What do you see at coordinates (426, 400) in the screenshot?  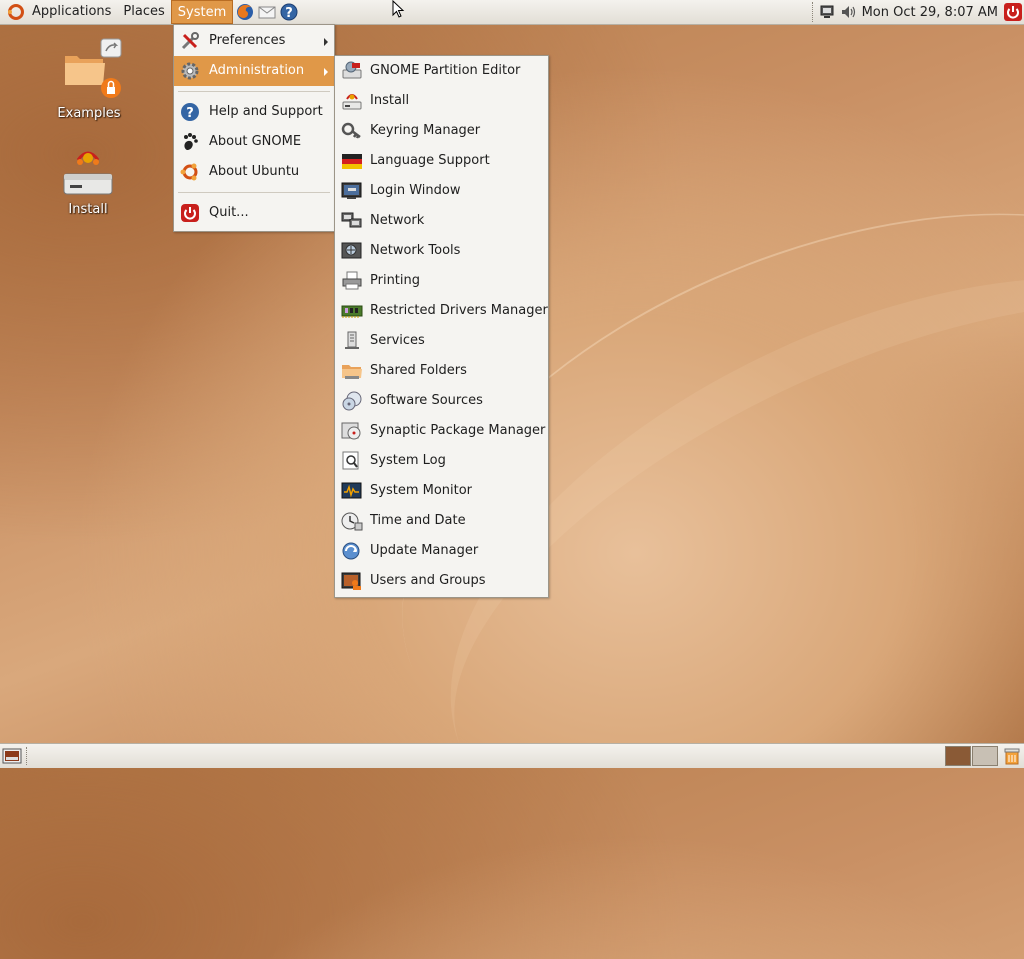 I see `menu-item-label: Software Sources` at bounding box center [426, 400].